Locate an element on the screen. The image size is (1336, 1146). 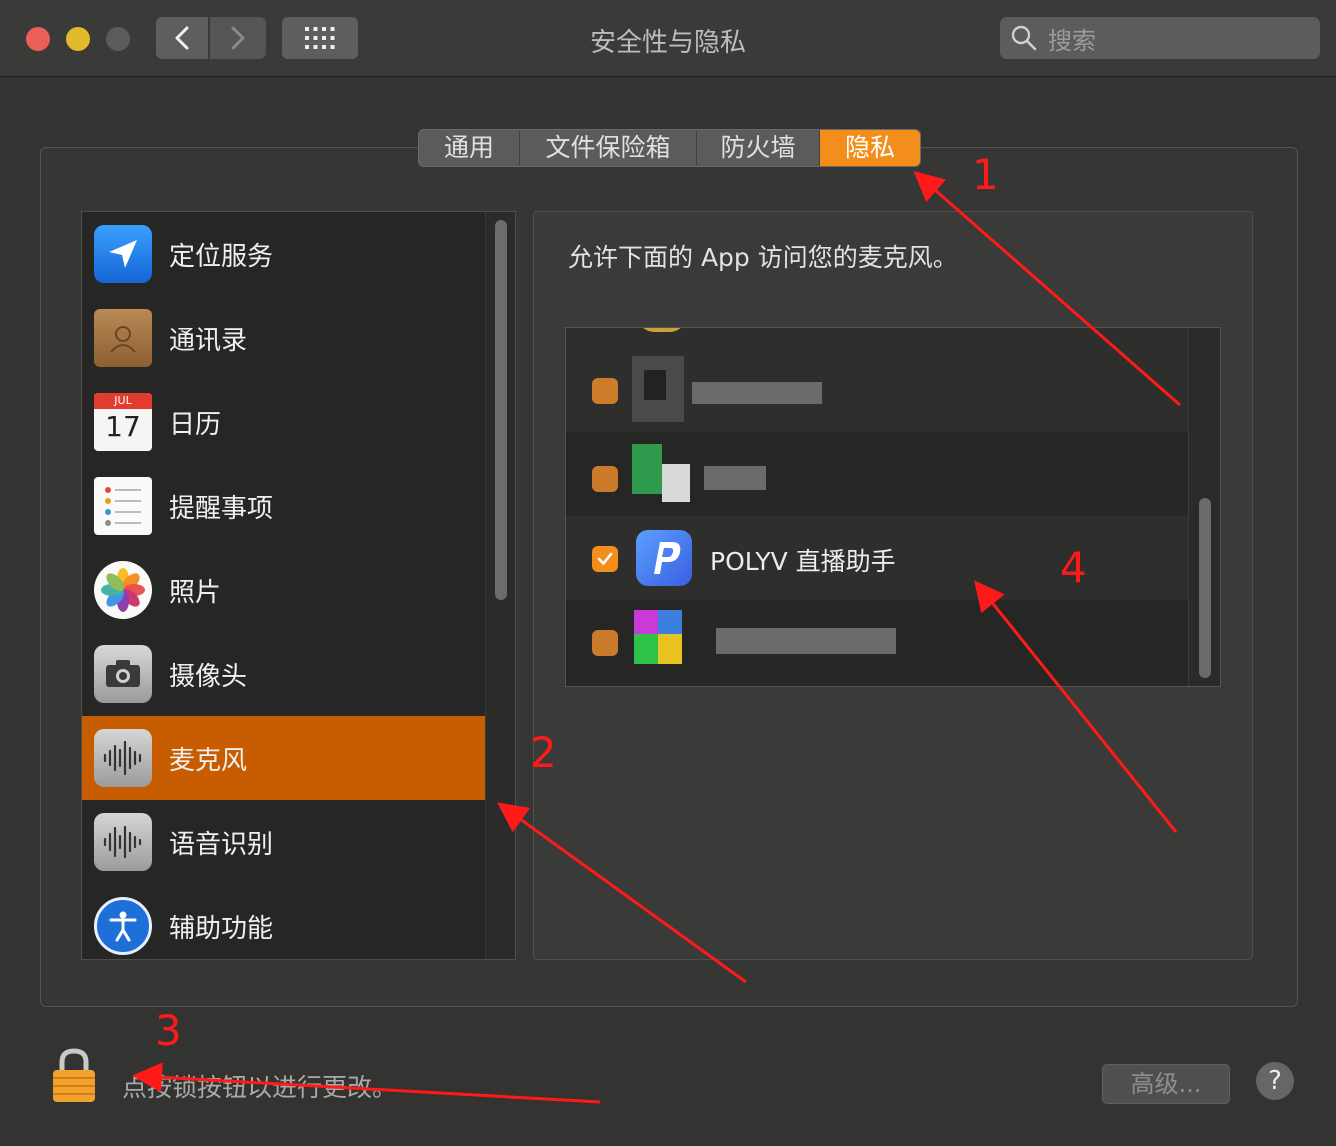
lock-hint-text: 点按锁按钮以进行更改。 is located at coordinates (260, 1087).